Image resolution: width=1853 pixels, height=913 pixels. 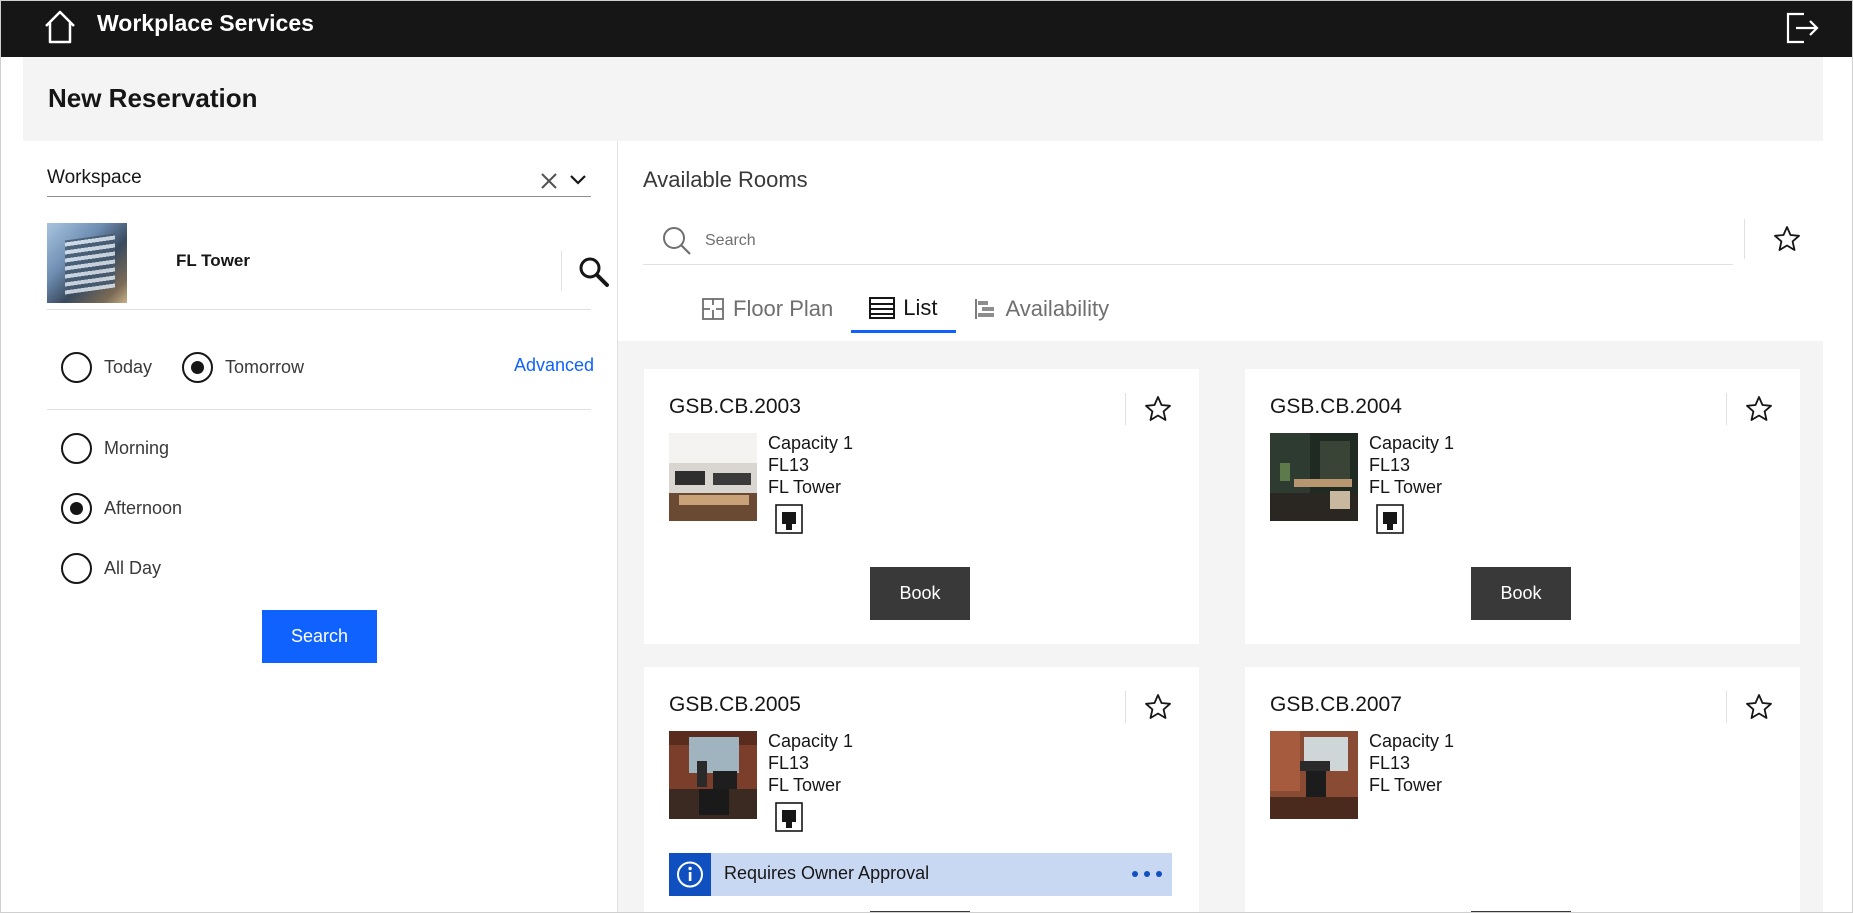 I want to click on tab-label: List, so click(x=920, y=307).